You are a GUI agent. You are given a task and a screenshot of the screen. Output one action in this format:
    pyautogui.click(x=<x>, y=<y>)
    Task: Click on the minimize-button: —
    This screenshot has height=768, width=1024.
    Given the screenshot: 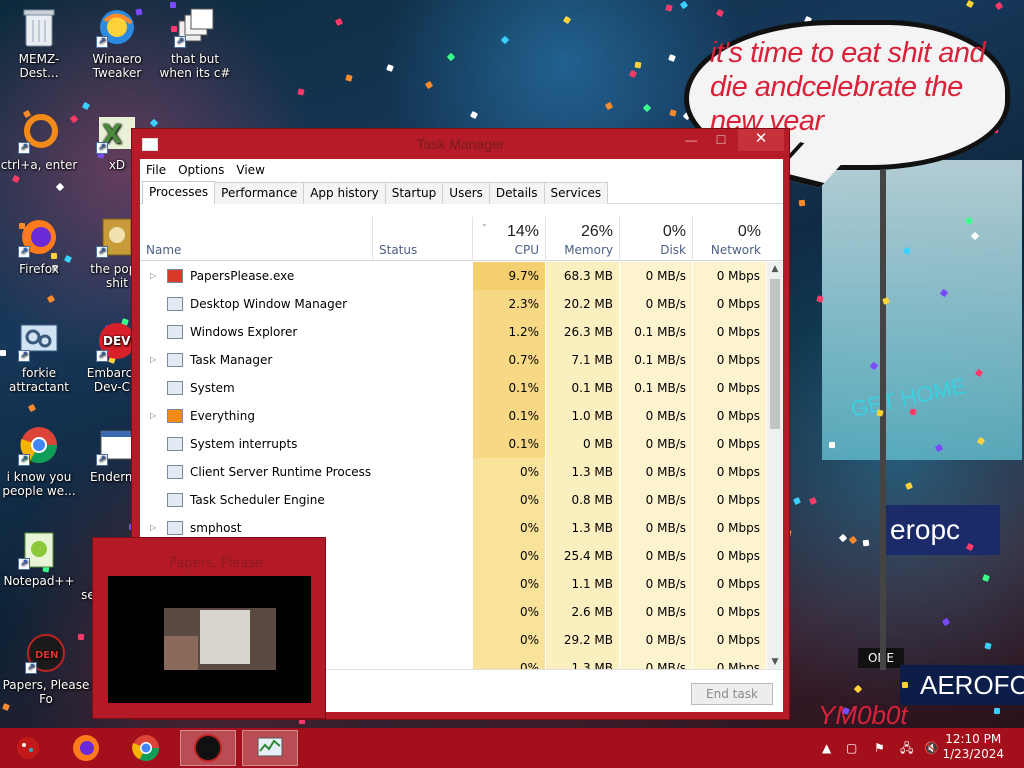 What is the action you would take?
    pyautogui.click(x=691, y=140)
    